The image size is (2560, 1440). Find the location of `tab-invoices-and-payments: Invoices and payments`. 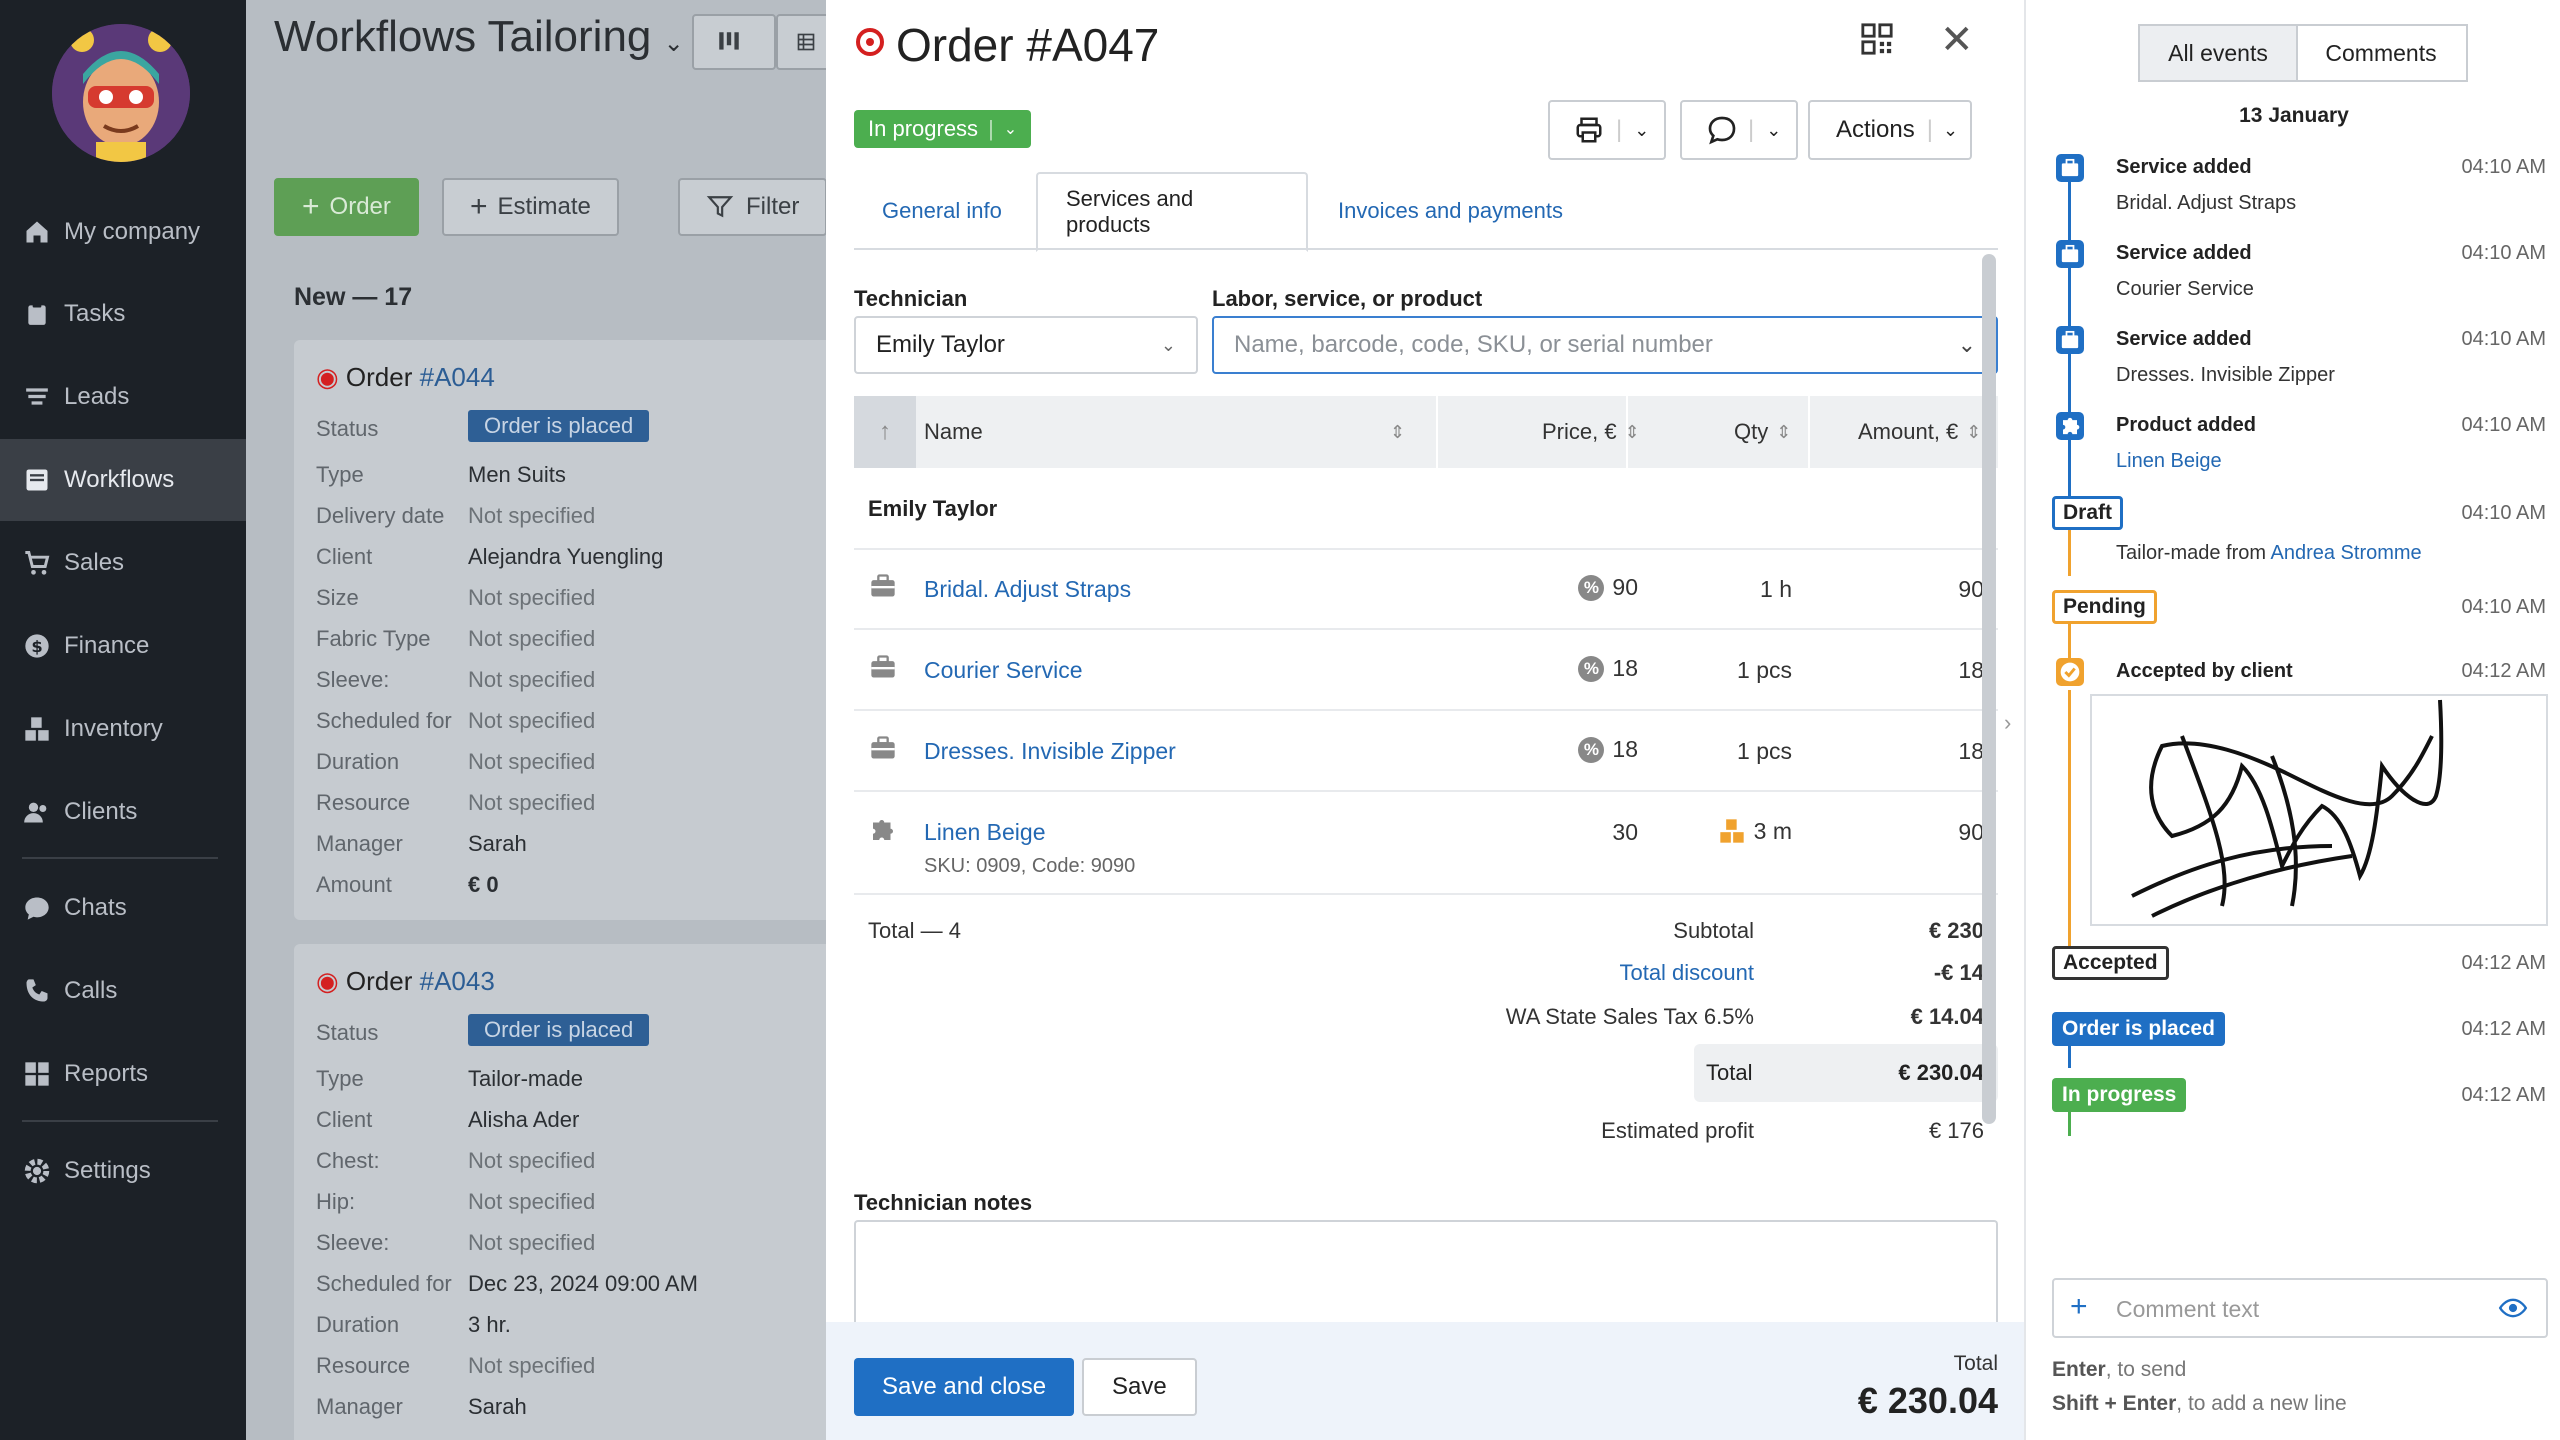

tab-invoices-and-payments: Invoices and payments is located at coordinates (1450, 211).